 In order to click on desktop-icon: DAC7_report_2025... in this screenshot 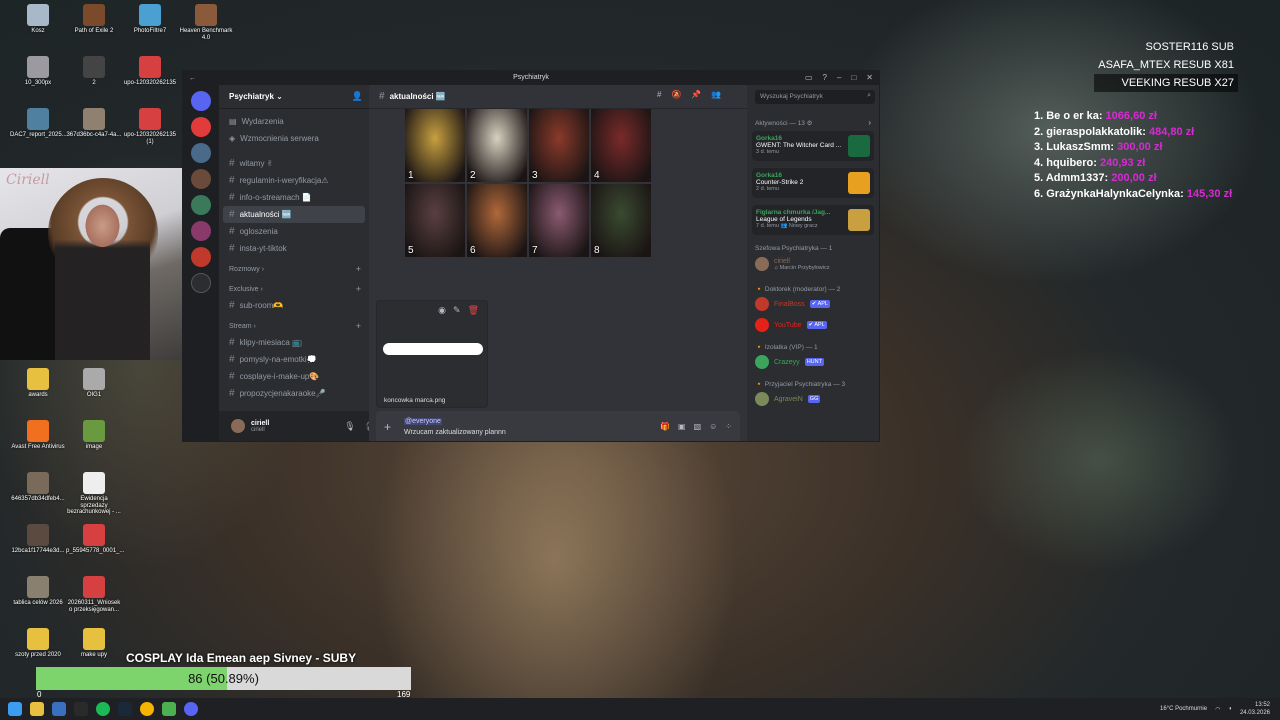, I will do `click(38, 123)`.